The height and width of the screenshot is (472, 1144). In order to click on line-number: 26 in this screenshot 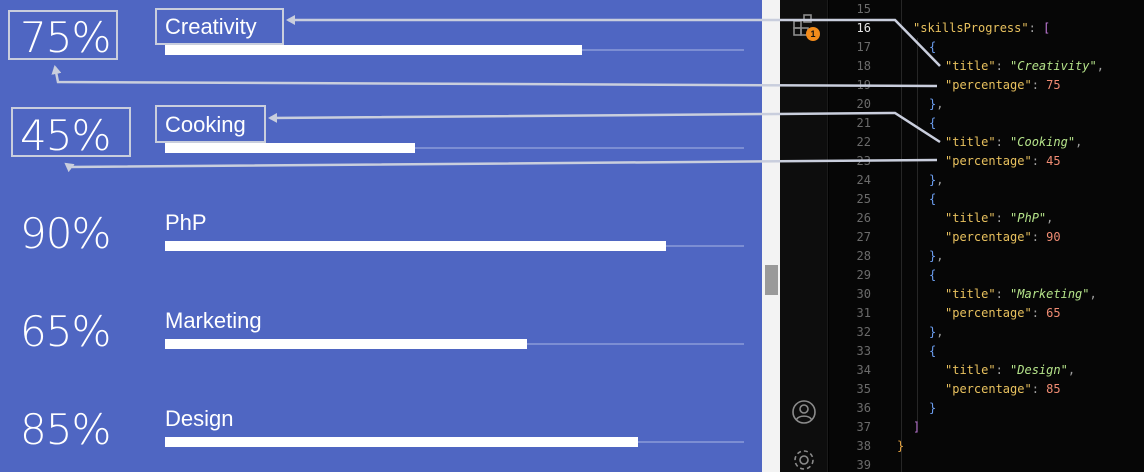, I will do `click(863, 218)`.